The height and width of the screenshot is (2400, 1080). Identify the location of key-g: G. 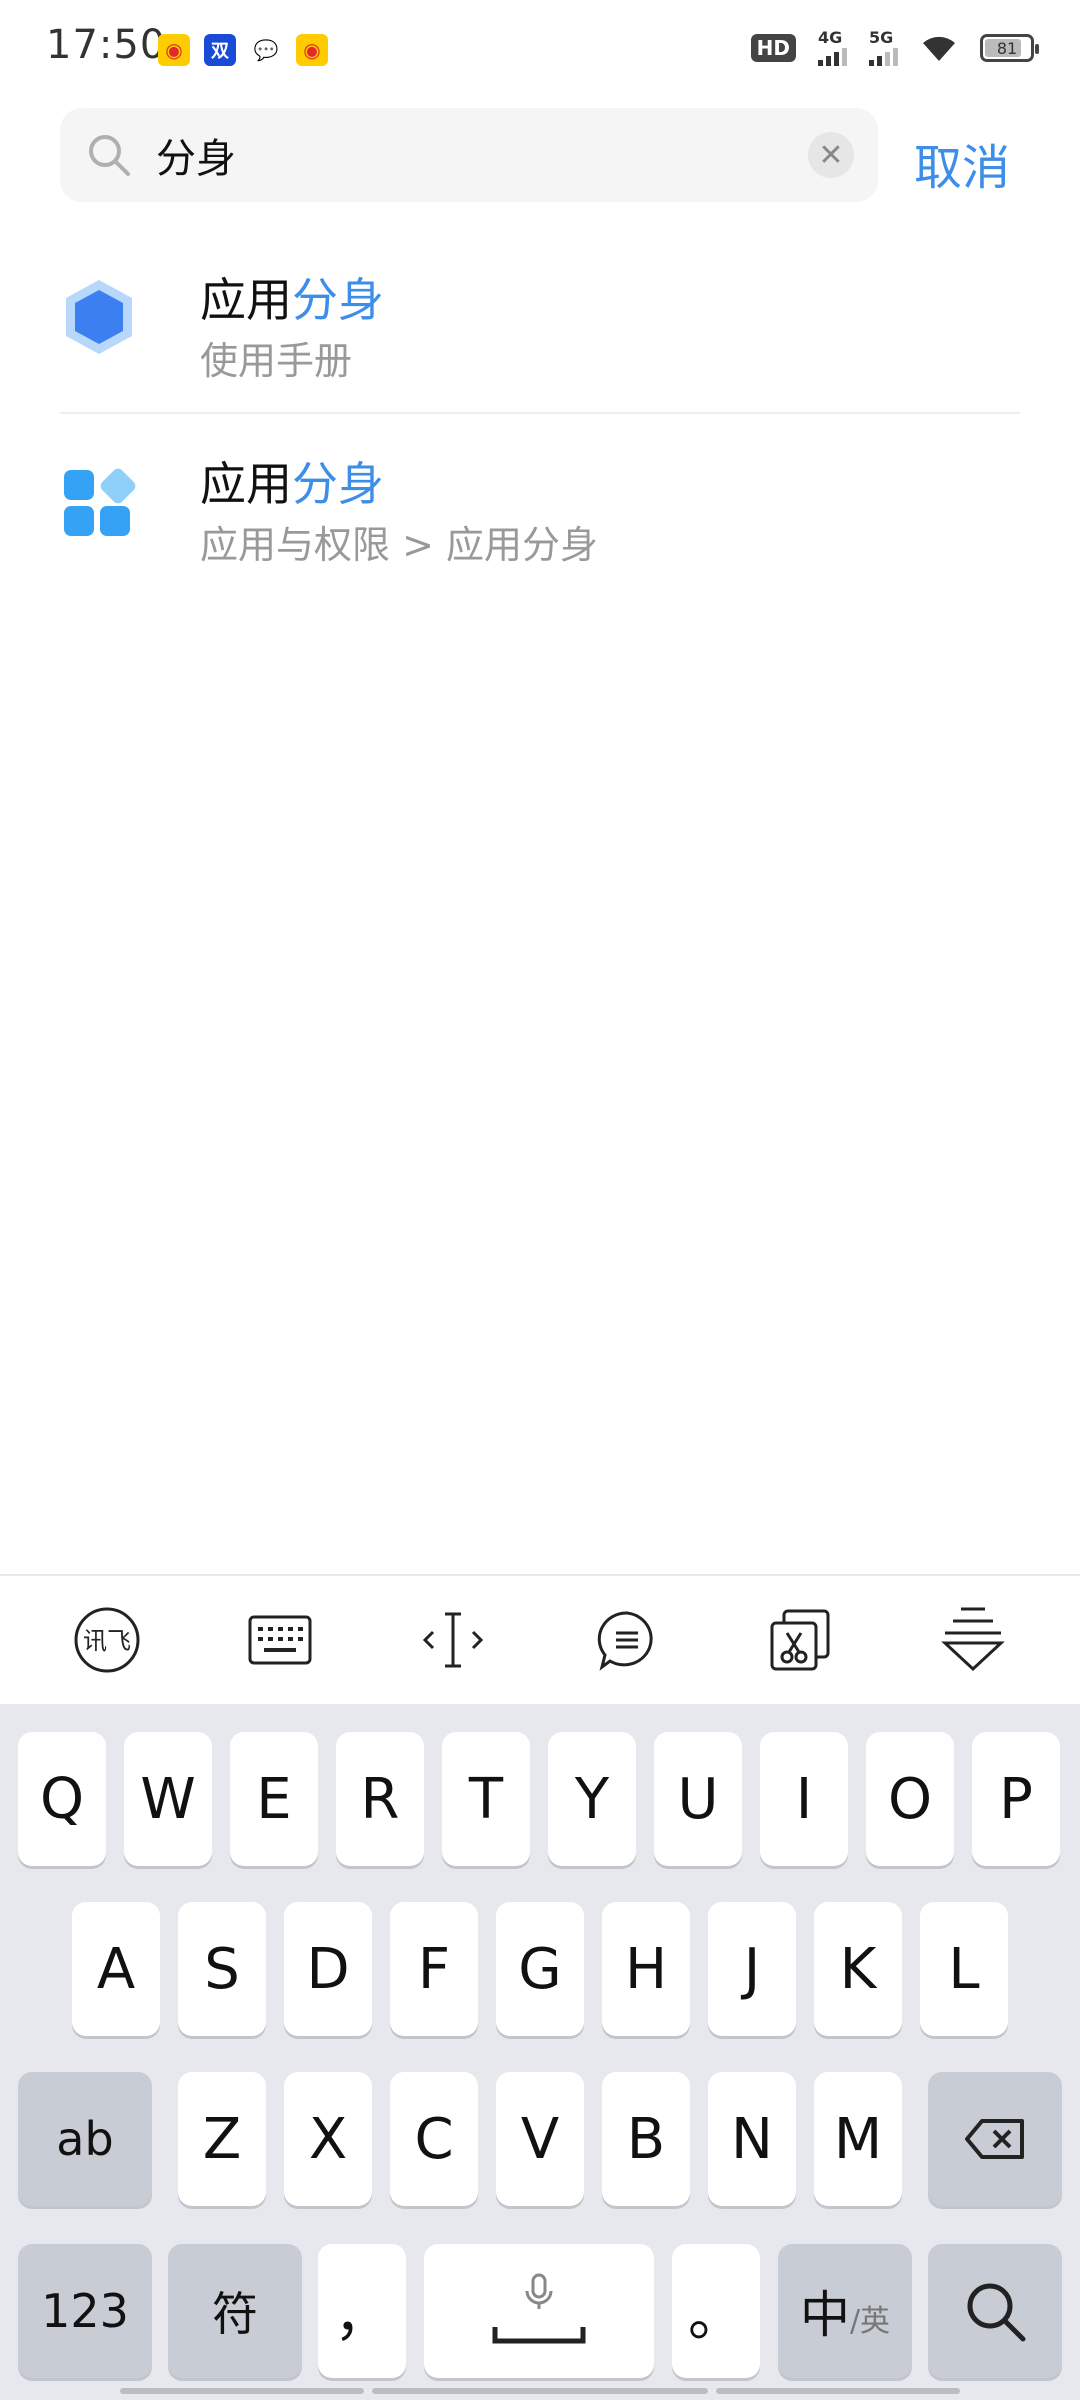
(540, 1969).